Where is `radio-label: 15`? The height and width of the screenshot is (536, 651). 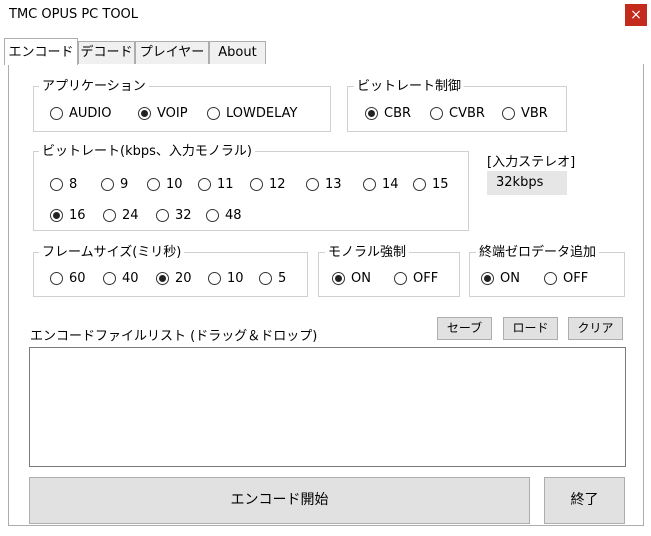 radio-label: 15 is located at coordinates (440, 184).